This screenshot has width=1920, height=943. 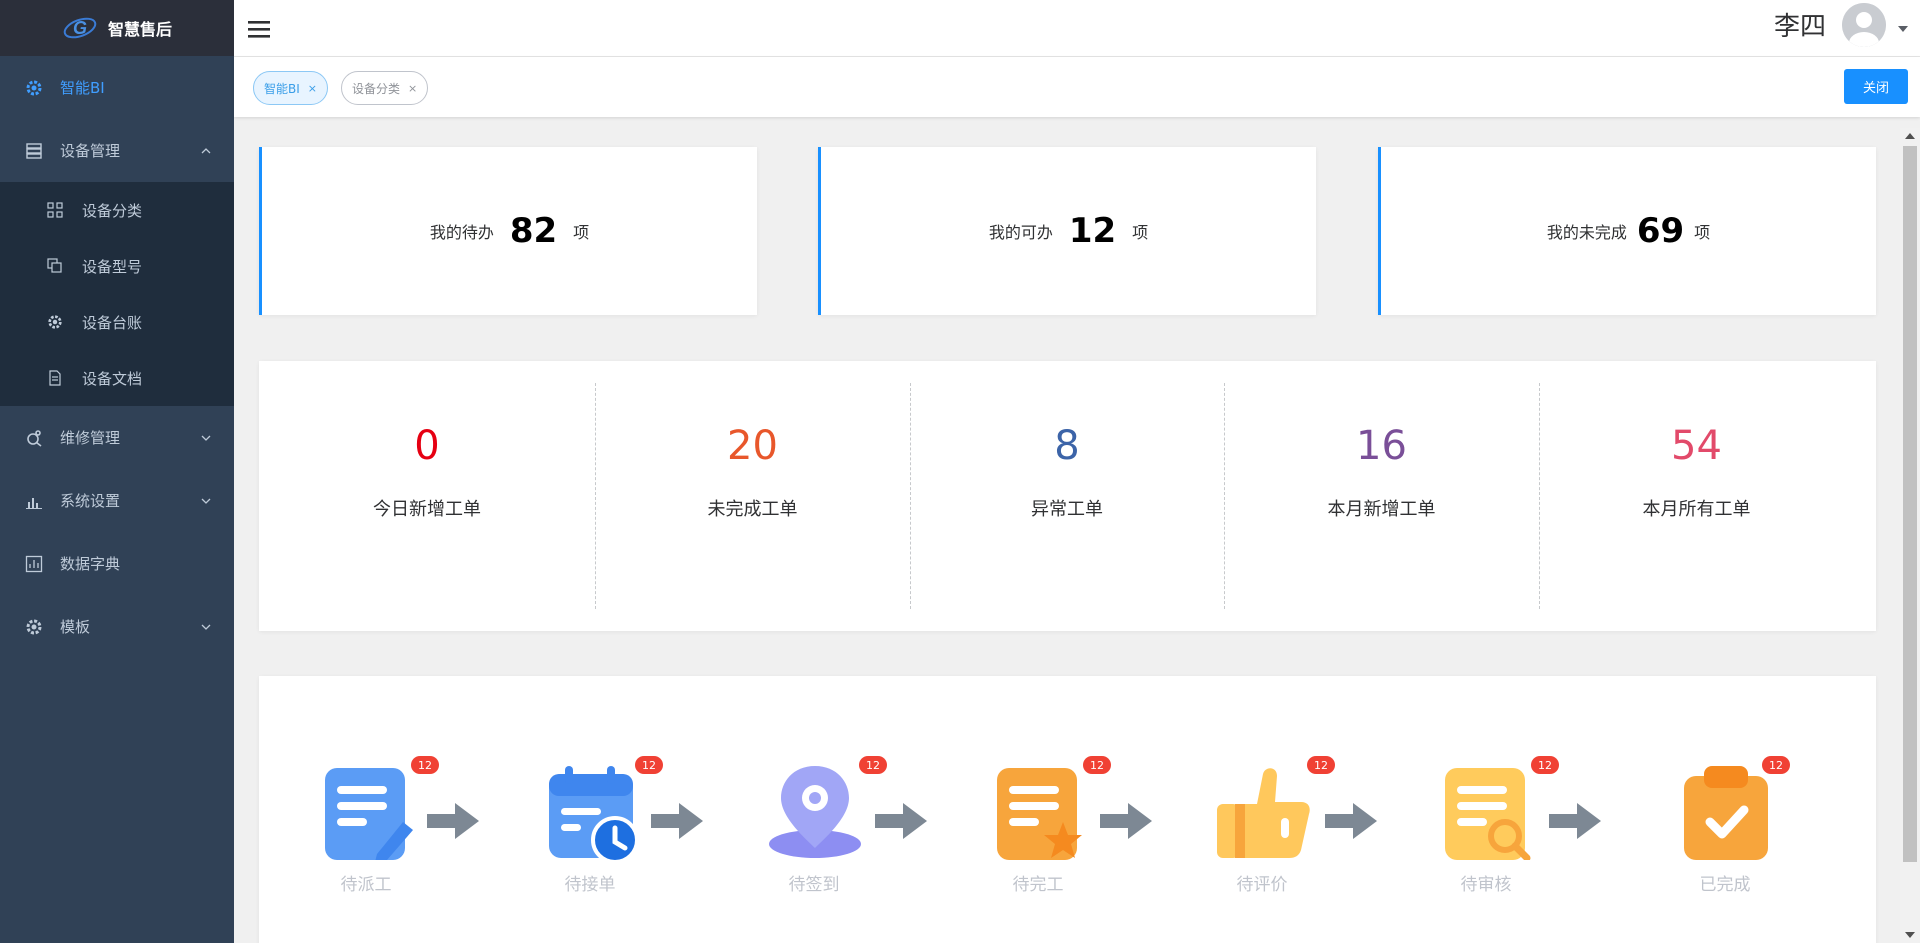 What do you see at coordinates (1910, 504) in the screenshot?
I see `scrollbar-thumb` at bounding box center [1910, 504].